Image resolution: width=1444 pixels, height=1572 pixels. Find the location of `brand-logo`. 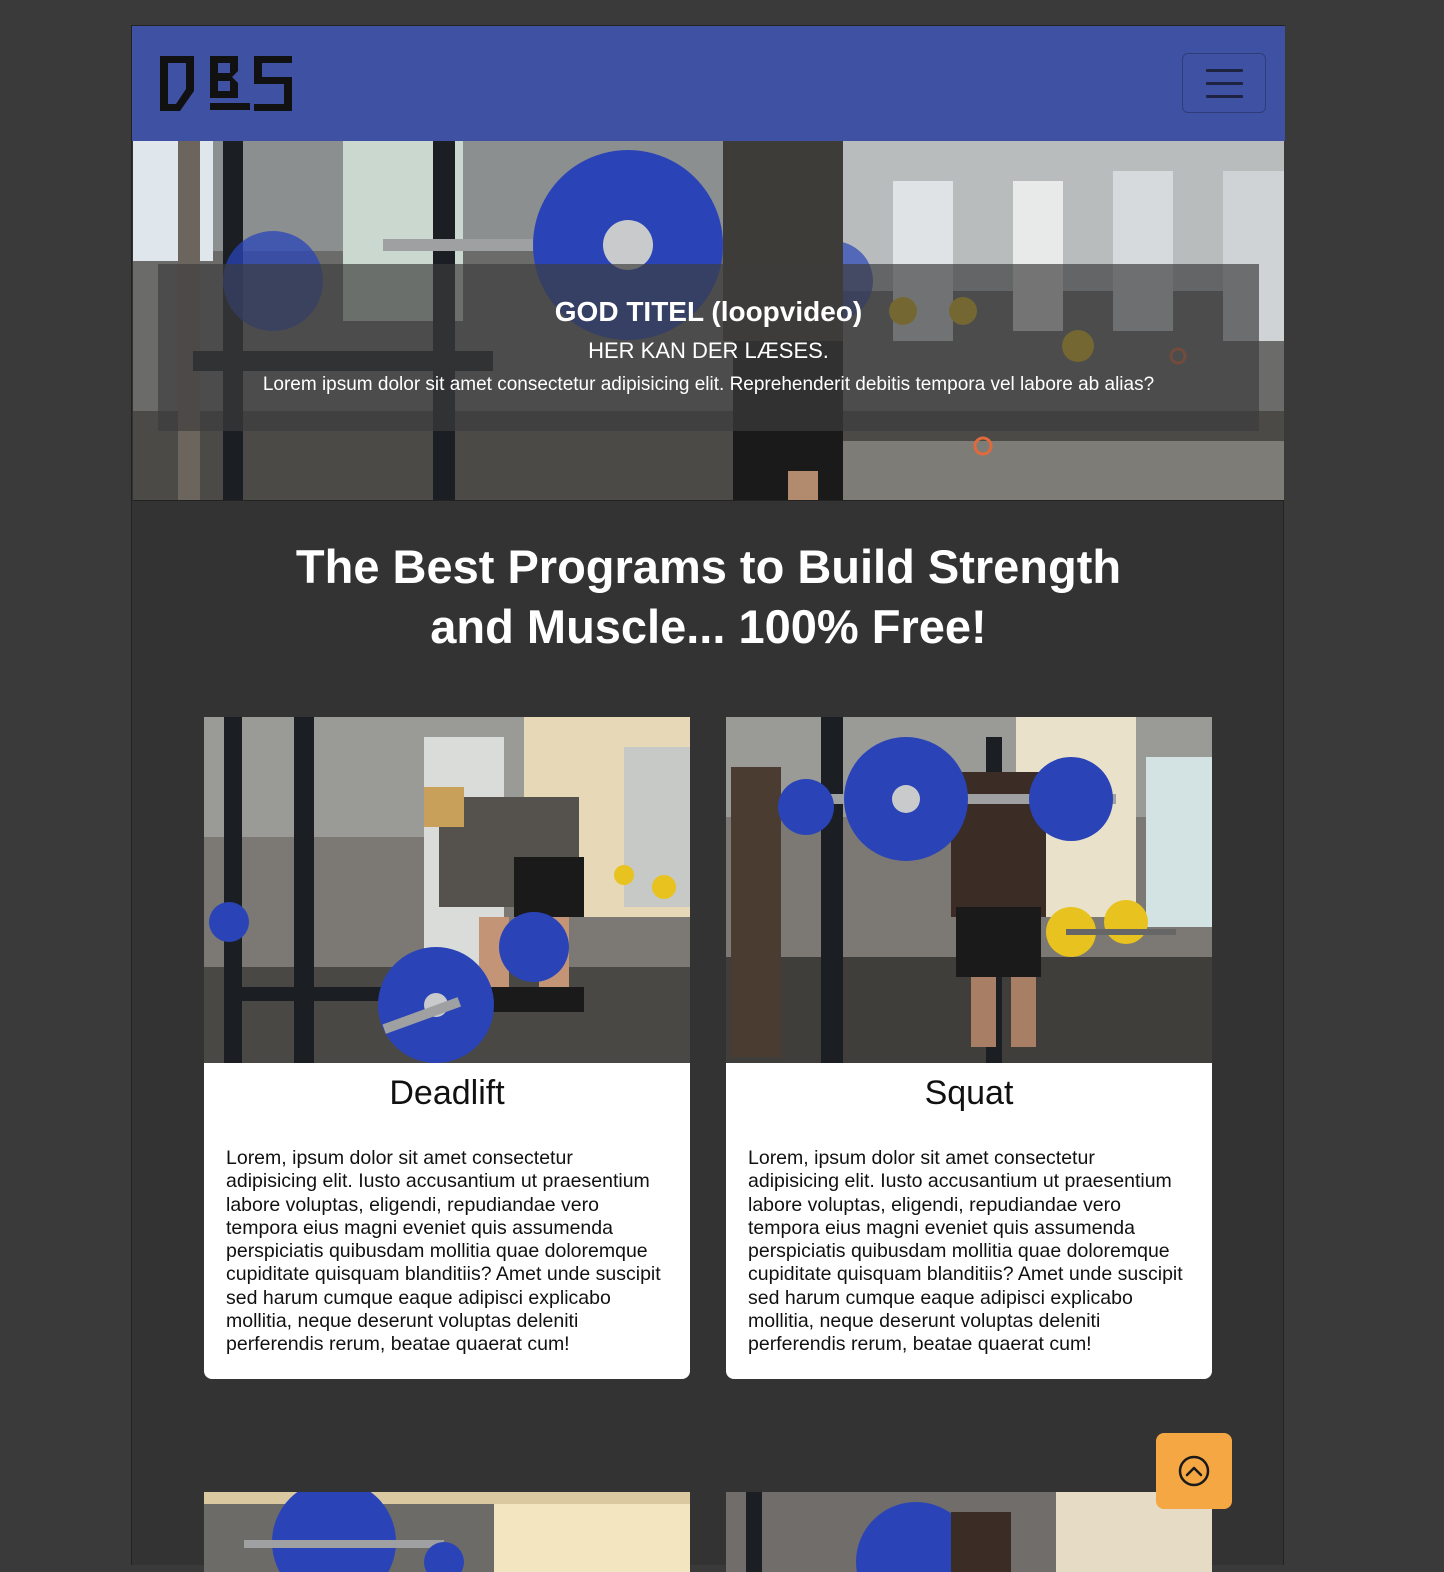

brand-logo is located at coordinates (226, 84).